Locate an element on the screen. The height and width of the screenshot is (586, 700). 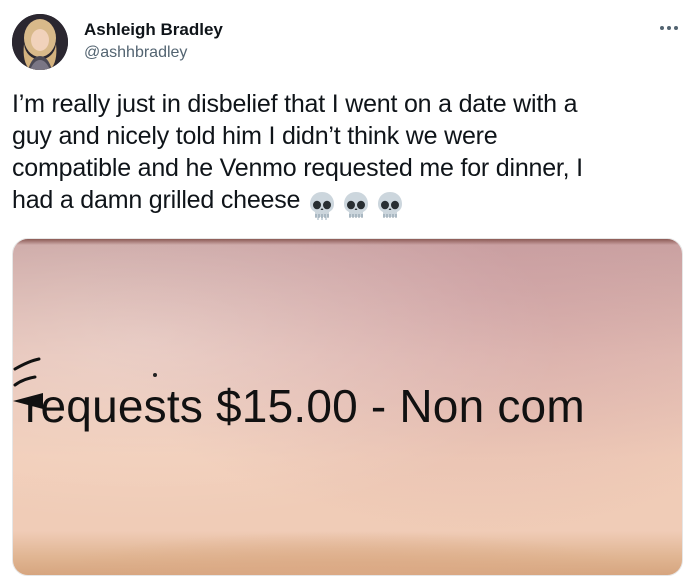
more-options-button is located at coordinates (669, 28).